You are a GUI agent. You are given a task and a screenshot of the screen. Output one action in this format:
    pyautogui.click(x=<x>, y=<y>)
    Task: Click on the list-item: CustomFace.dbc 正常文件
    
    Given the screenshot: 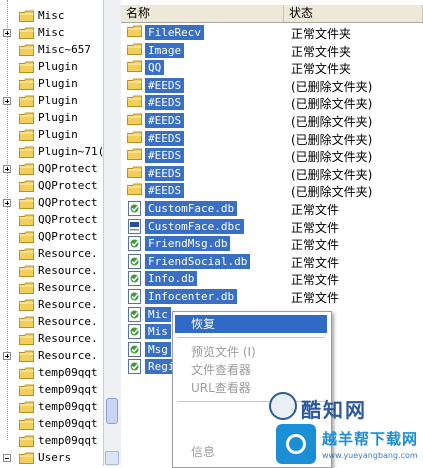 What is the action you would take?
    pyautogui.click(x=275, y=226)
    